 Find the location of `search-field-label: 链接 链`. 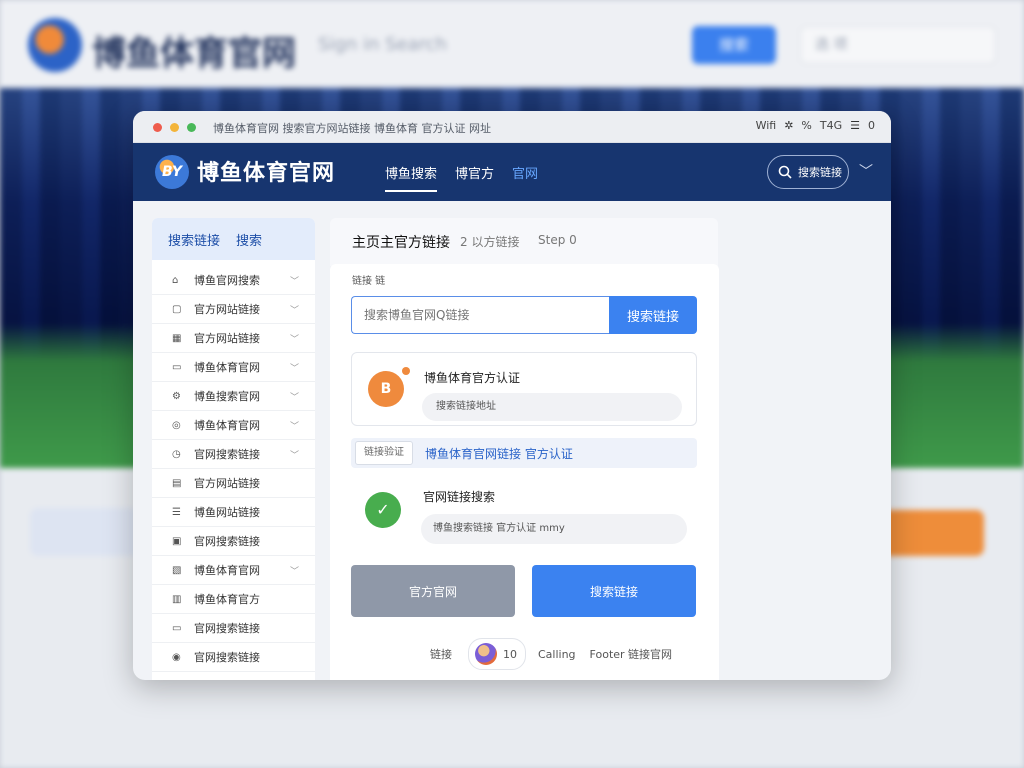

search-field-label: 链接 链 is located at coordinates (369, 281).